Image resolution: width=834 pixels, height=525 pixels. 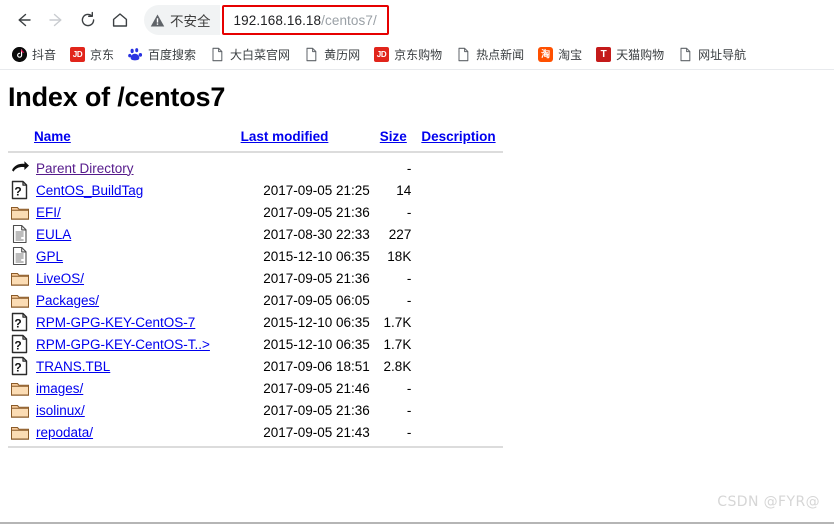 I want to click on sort-by-size-link: Size, so click(x=393, y=136).